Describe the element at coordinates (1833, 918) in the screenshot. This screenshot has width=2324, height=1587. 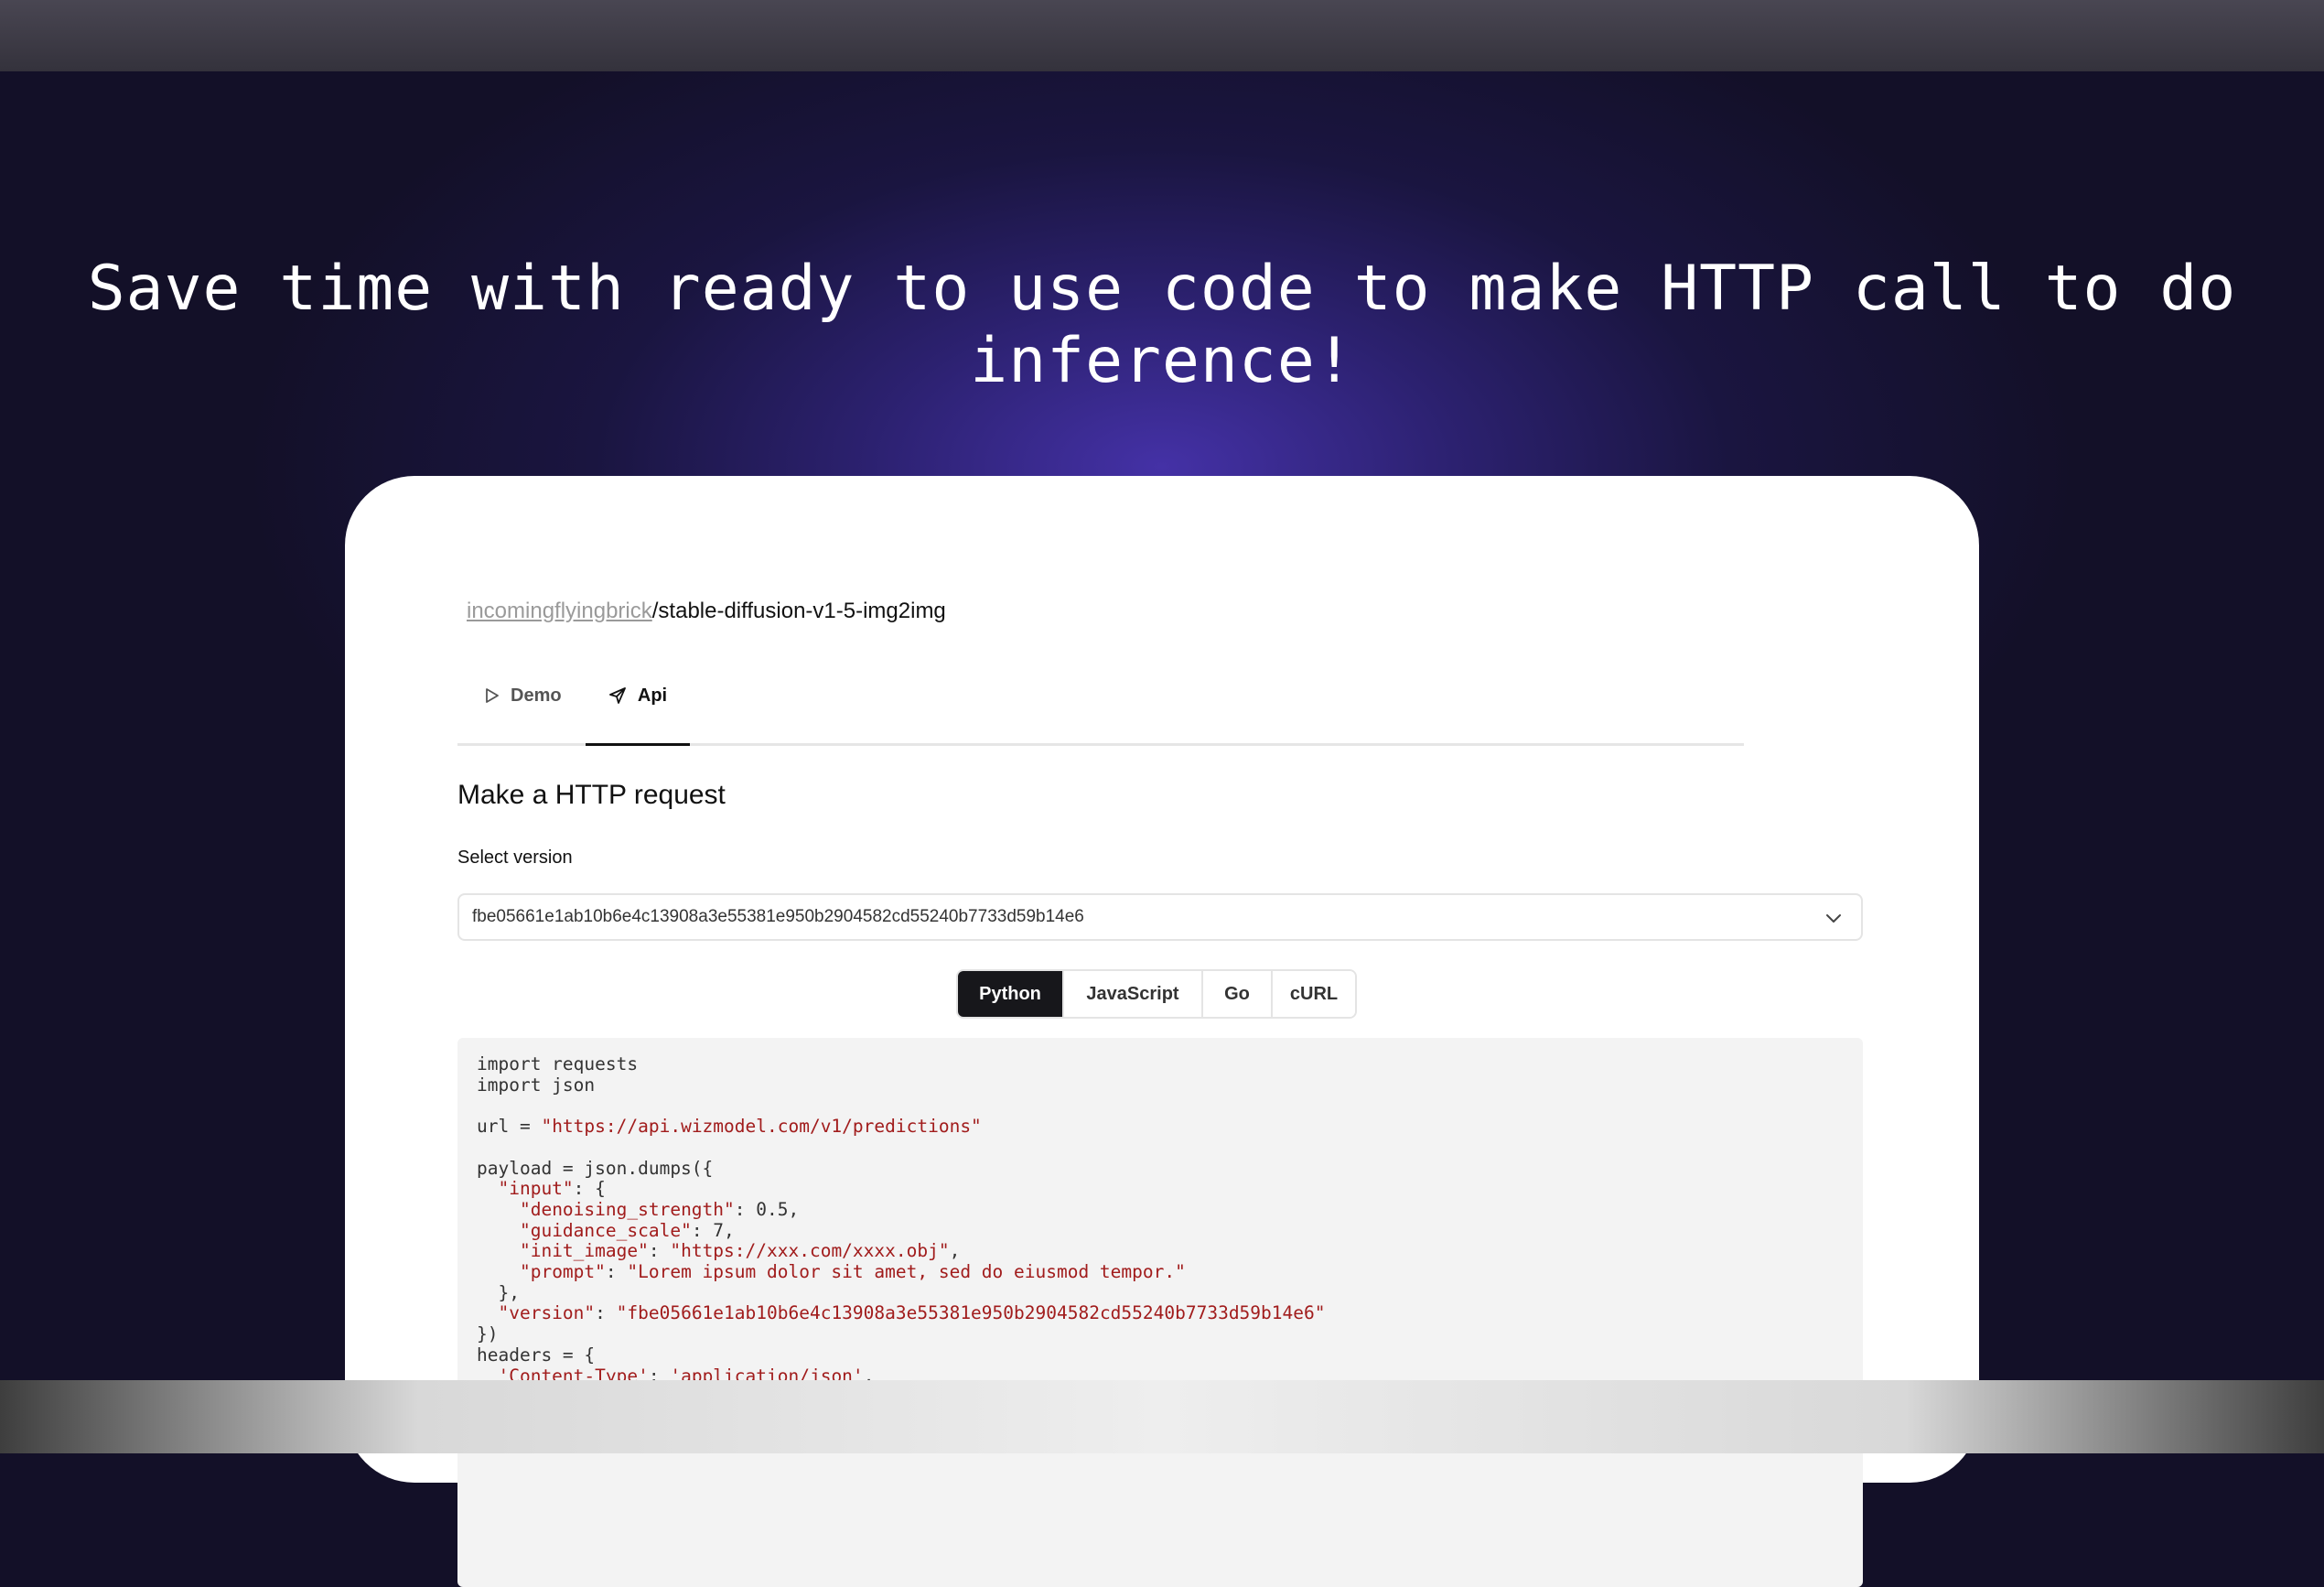
I see `chevron-down-icon` at that location.